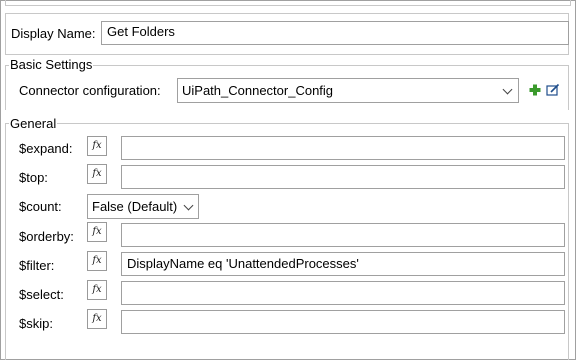 This screenshot has height=360, width=576. What do you see at coordinates (51, 64) in the screenshot?
I see `basic-settings-title: Basic Settings` at bounding box center [51, 64].